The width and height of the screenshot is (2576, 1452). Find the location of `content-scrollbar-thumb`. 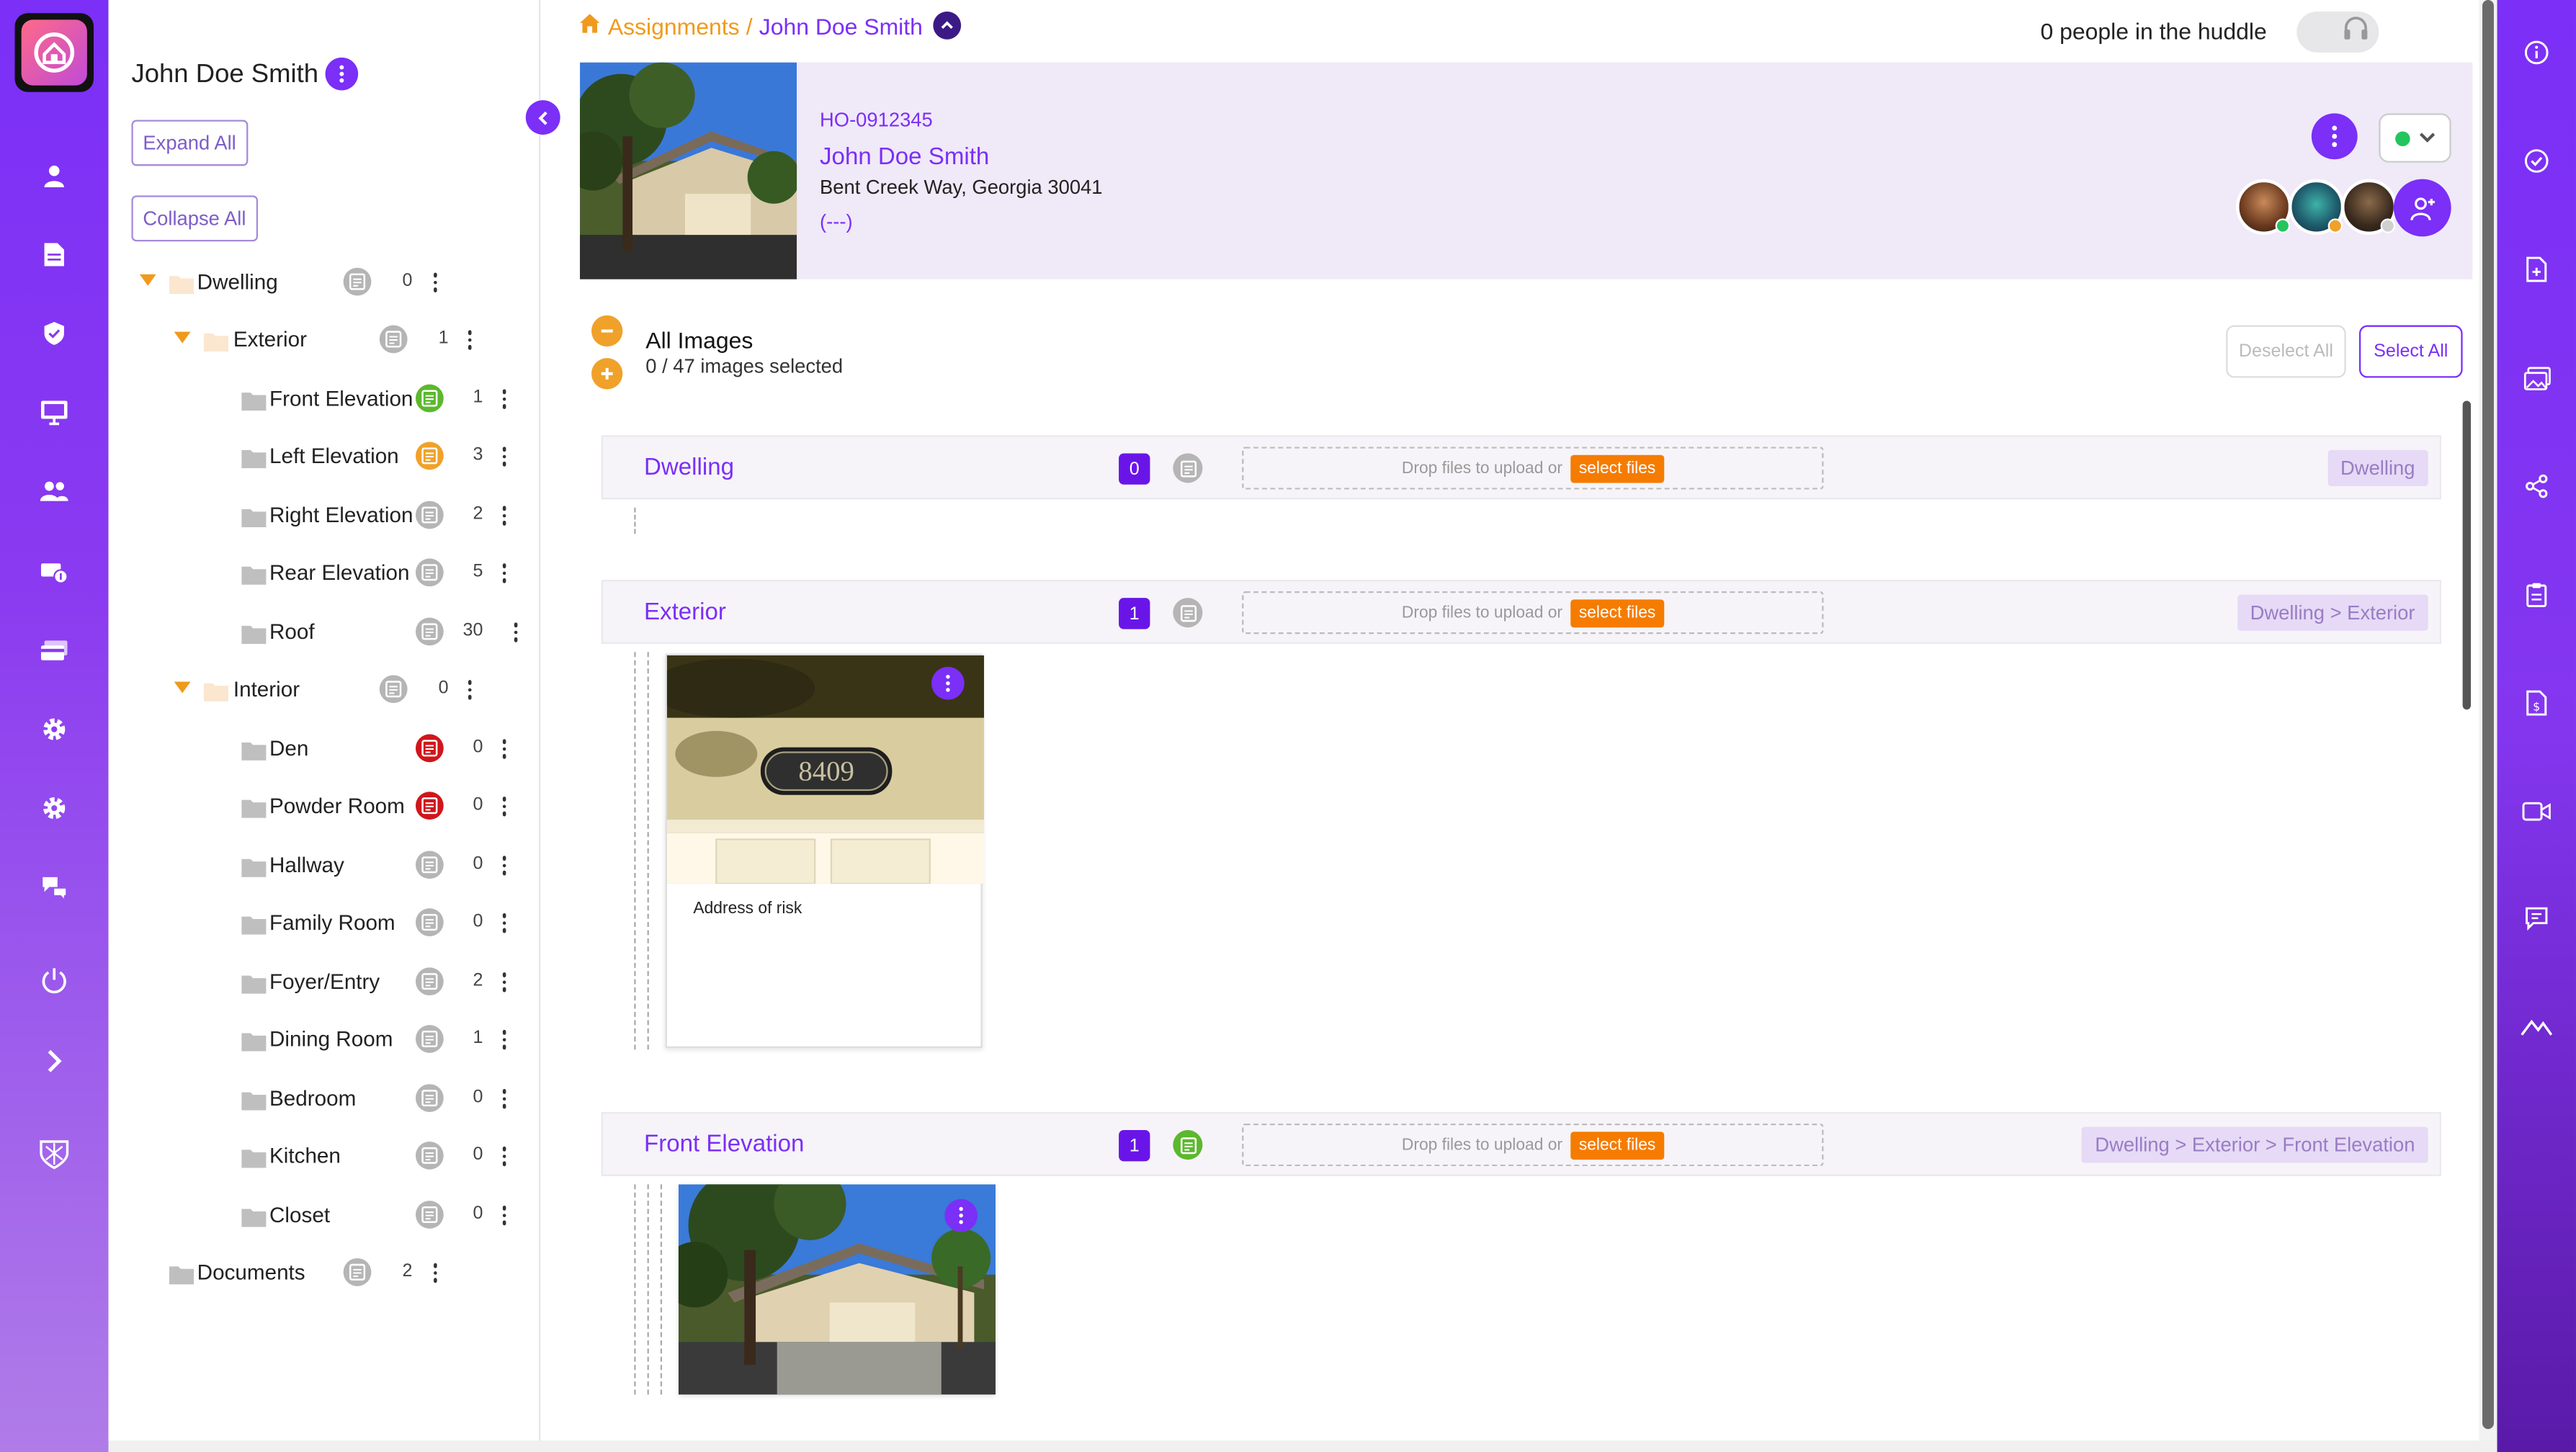

content-scrollbar-thumb is located at coordinates (2467, 555).